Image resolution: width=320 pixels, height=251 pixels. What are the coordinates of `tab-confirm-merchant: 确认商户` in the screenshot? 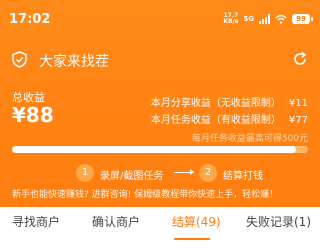 It's located at (116, 221).